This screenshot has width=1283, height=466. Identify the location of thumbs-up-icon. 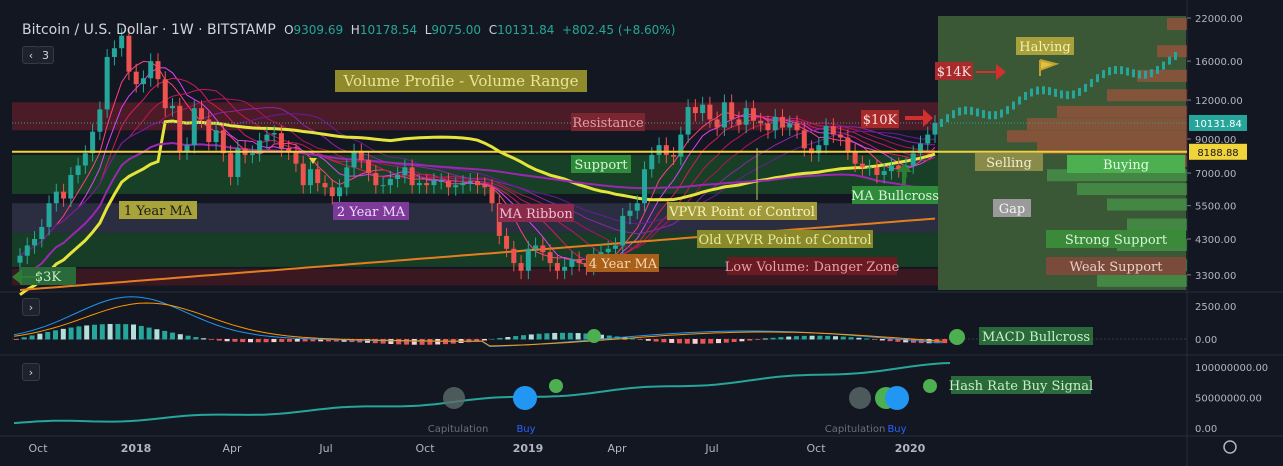
(594, 336).